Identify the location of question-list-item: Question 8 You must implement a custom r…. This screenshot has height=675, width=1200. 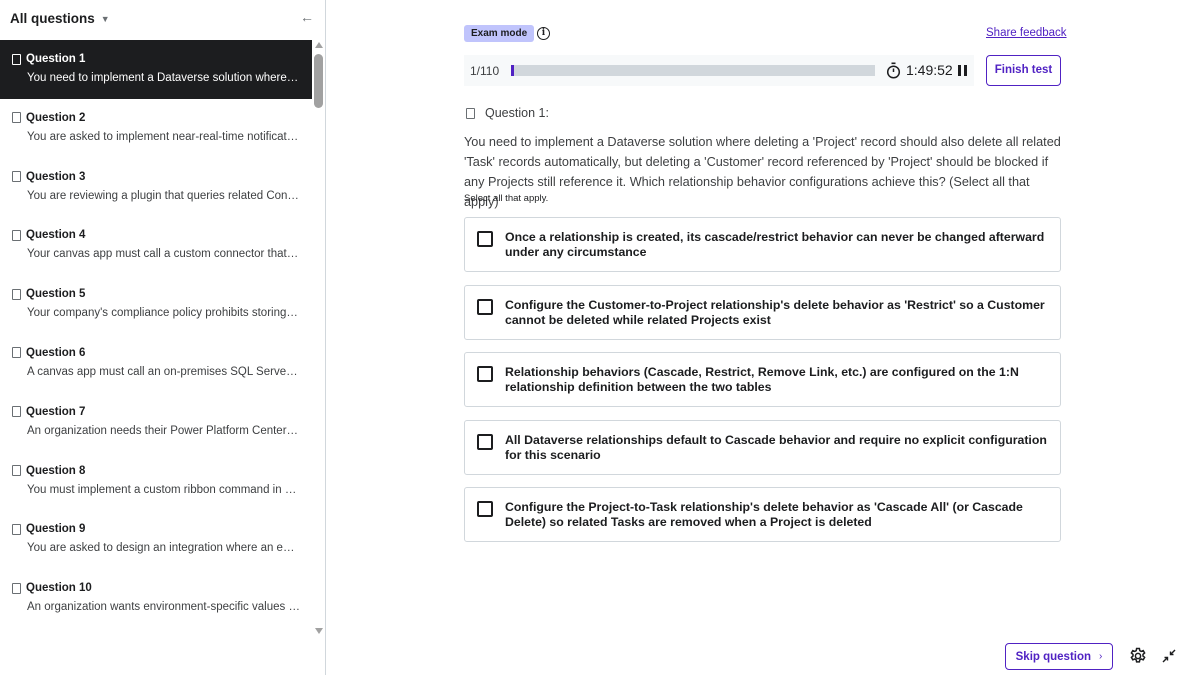
(156, 481).